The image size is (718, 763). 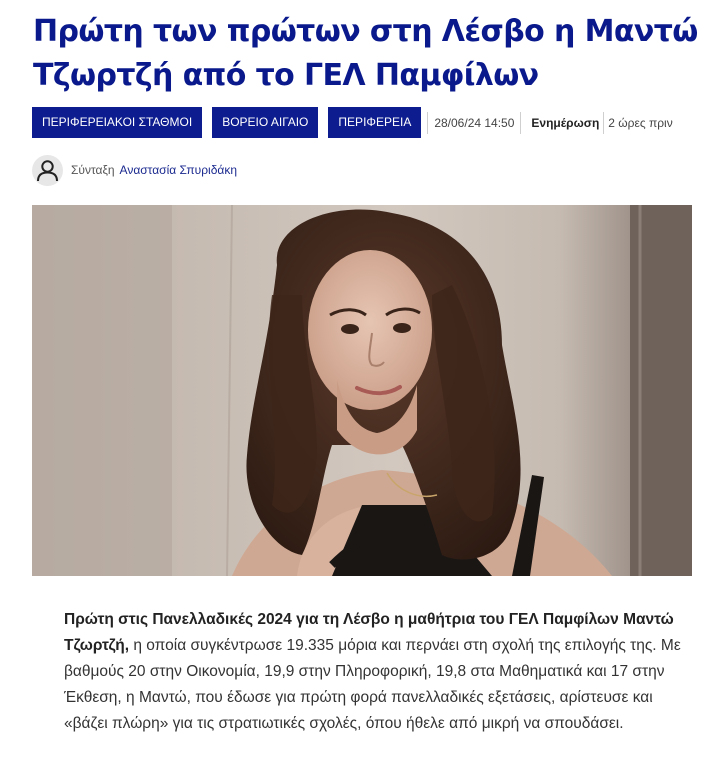 I want to click on publish-date: 28/06/24 14:50, so click(x=473, y=122).